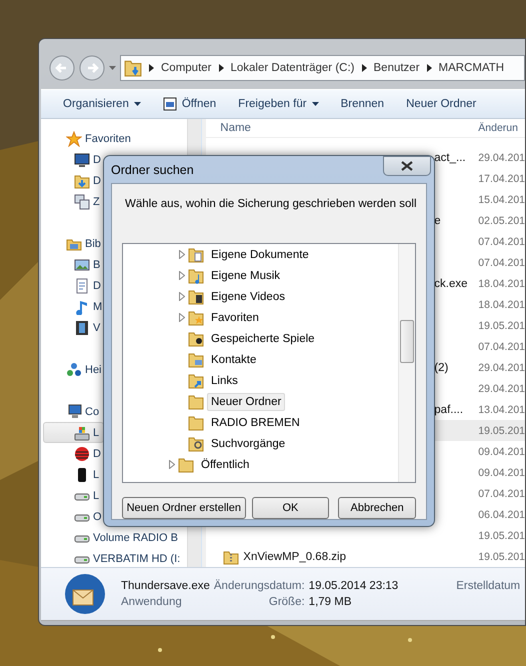  Describe the element at coordinates (92, 68) in the screenshot. I see `forward-button` at that location.